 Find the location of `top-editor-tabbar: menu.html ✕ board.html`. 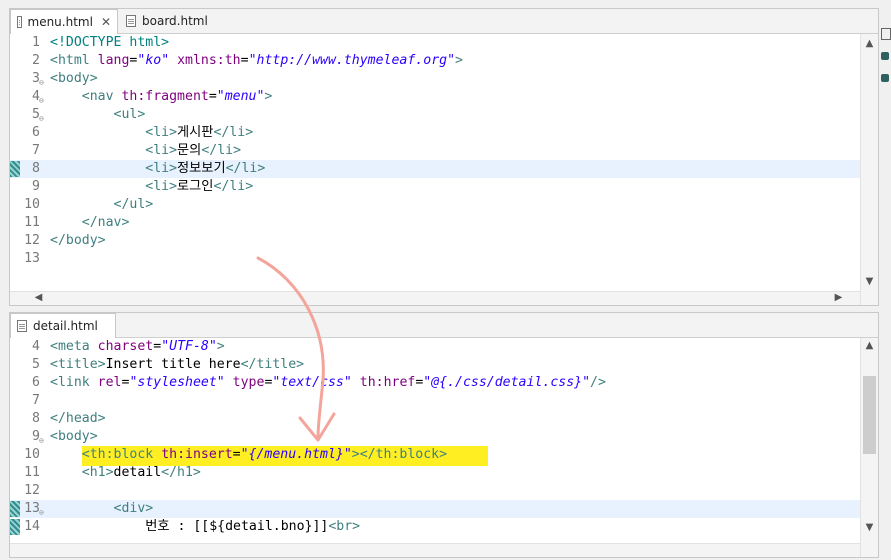

top-editor-tabbar: menu.html ✕ board.html is located at coordinates (444, 21).